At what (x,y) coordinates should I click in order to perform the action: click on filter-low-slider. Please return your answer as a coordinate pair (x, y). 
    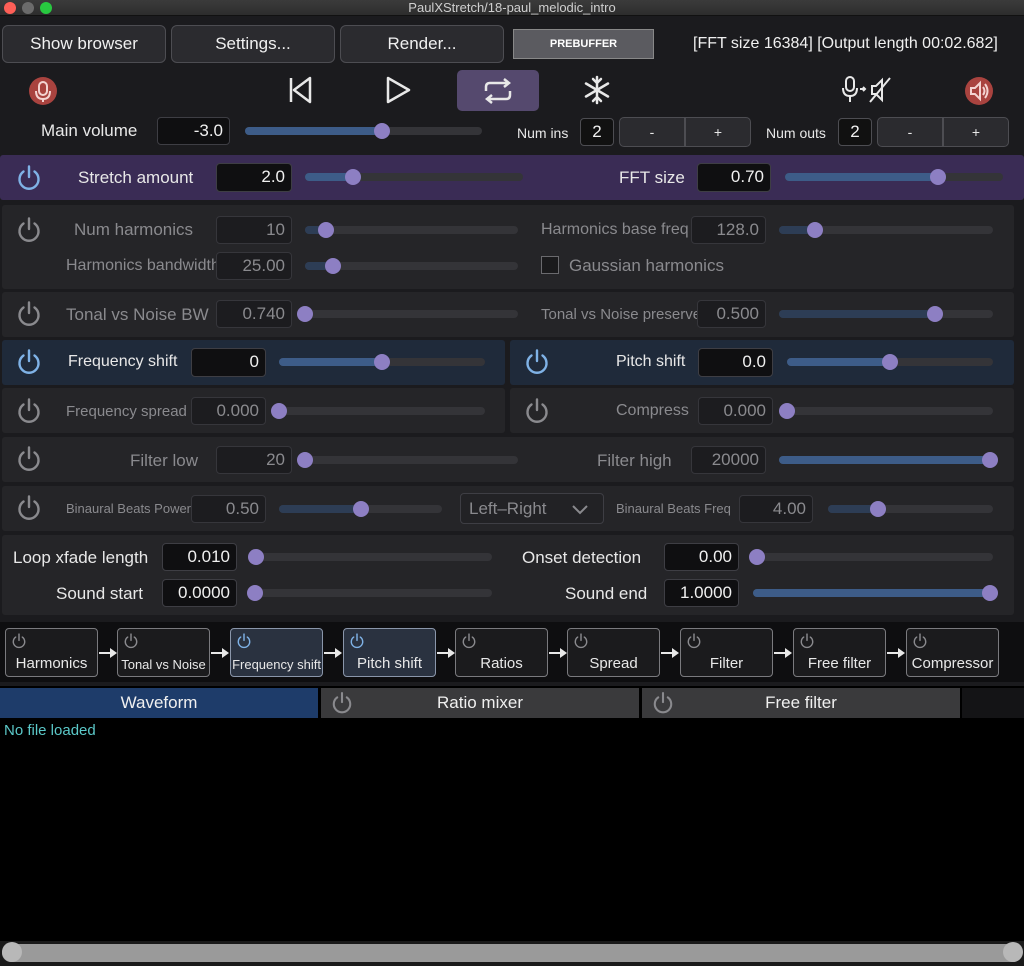
    Looking at the image, I should click on (407, 460).